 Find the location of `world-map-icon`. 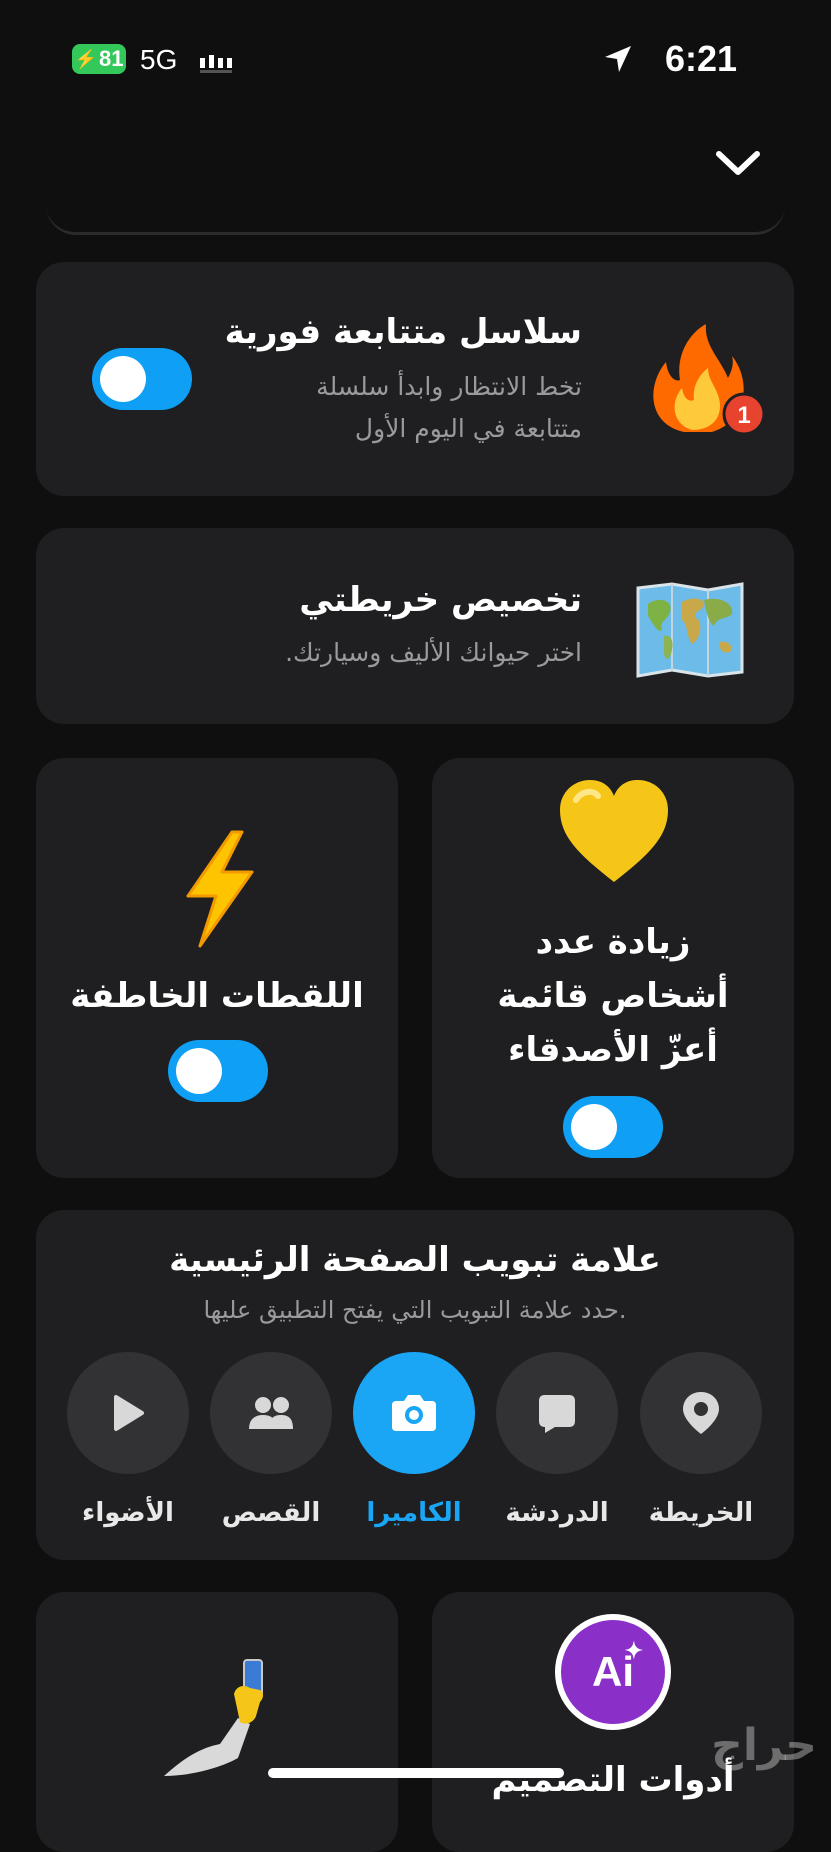

world-map-icon is located at coordinates (690, 630).